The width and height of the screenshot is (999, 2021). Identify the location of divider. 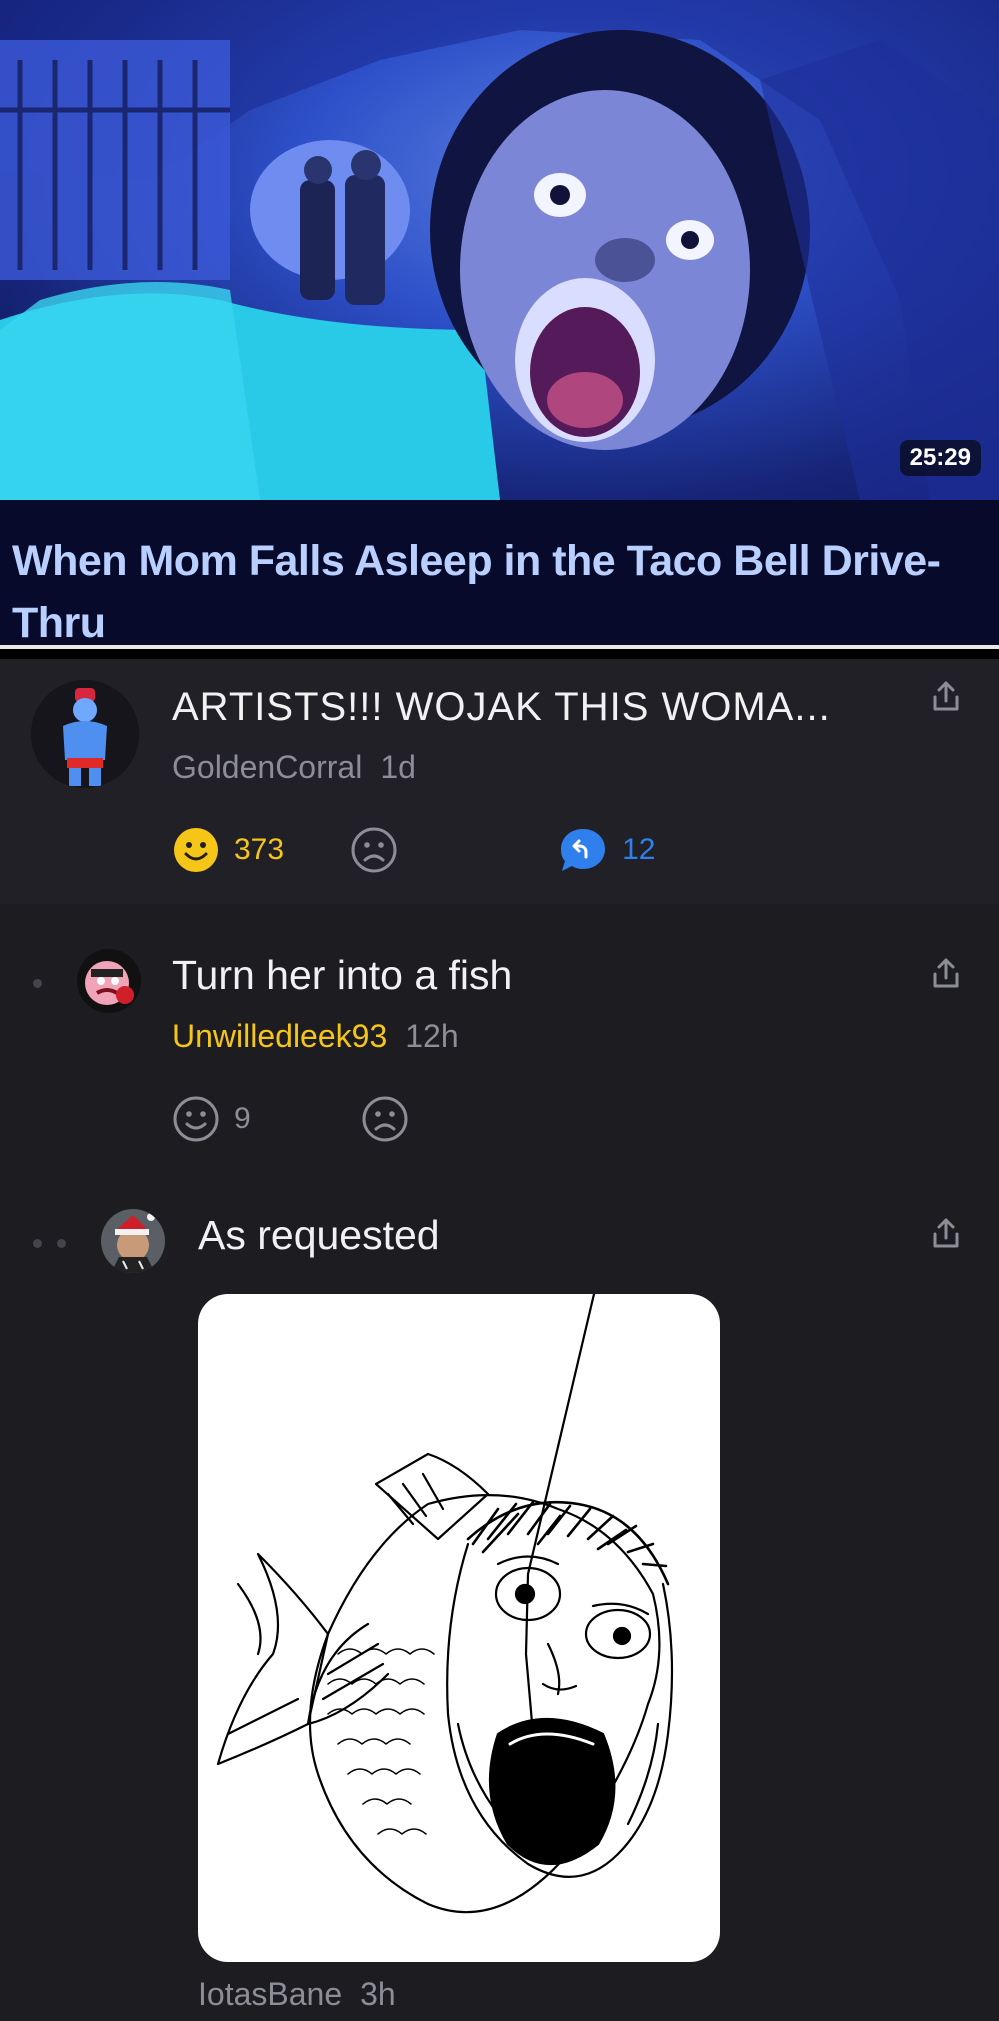
(499, 652).